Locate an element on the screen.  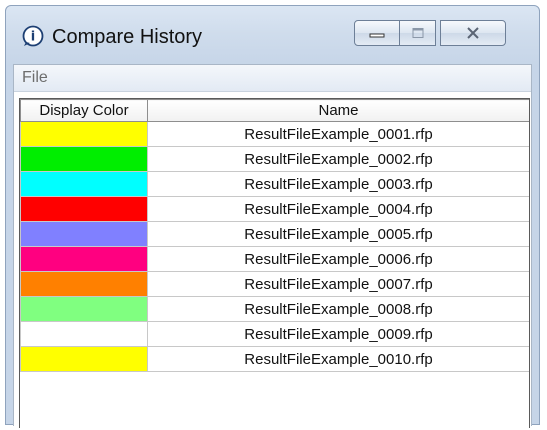
file-name-cell: ResultFileExample_0004.rfp is located at coordinates (338, 209).